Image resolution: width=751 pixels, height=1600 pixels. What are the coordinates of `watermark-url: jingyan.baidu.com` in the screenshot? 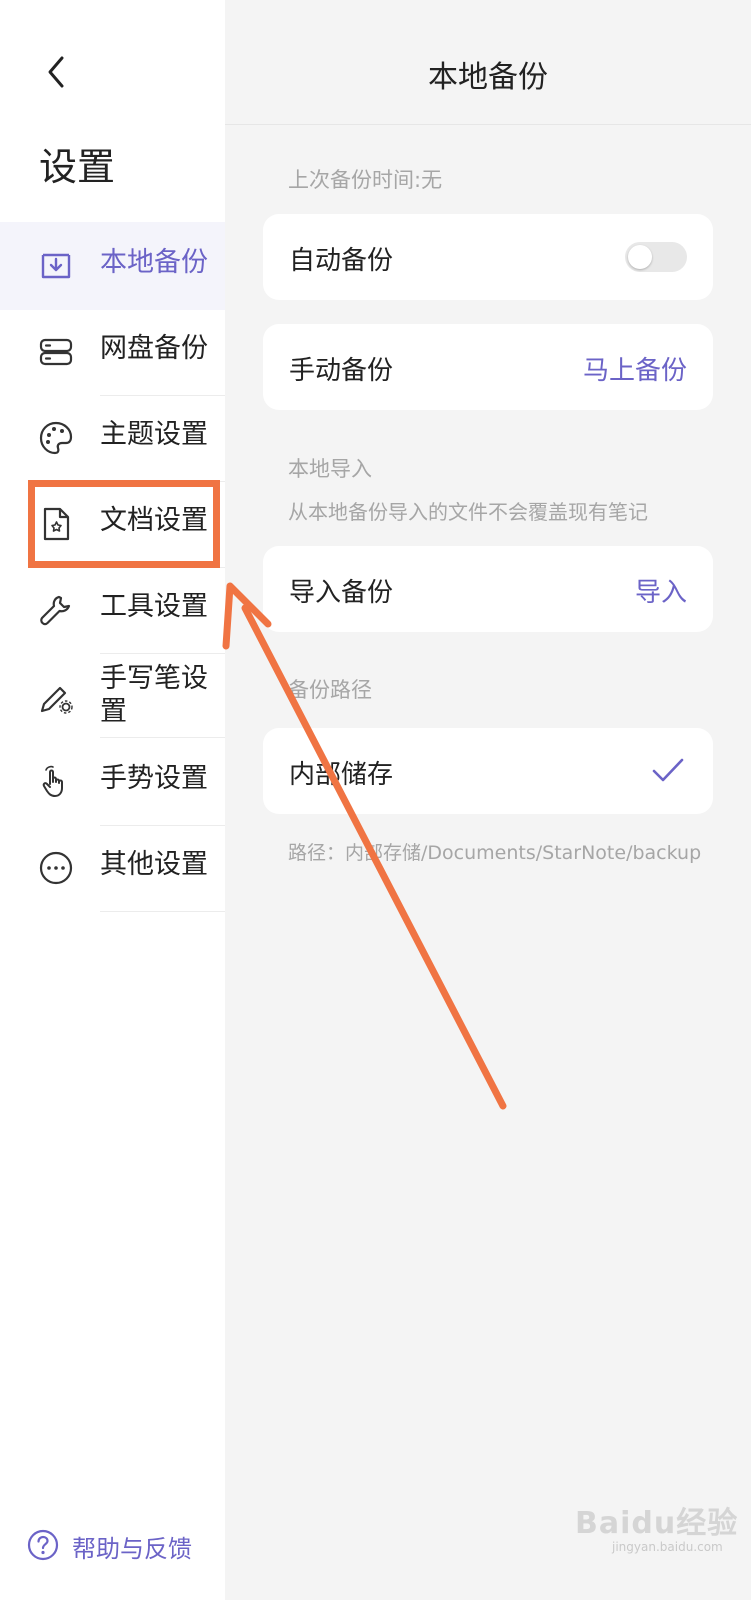 It's located at (667, 1547).